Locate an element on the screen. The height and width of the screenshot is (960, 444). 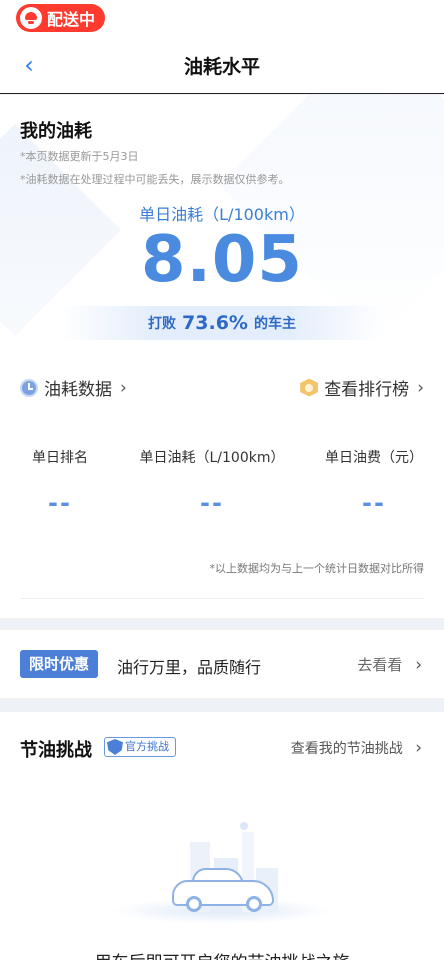
ranking-label: 查看排行榜 is located at coordinates (367, 390).